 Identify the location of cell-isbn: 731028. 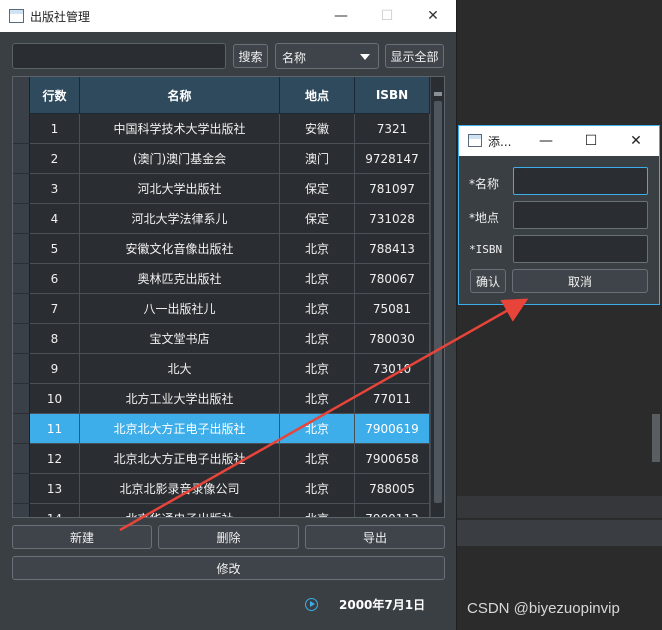
(392, 219).